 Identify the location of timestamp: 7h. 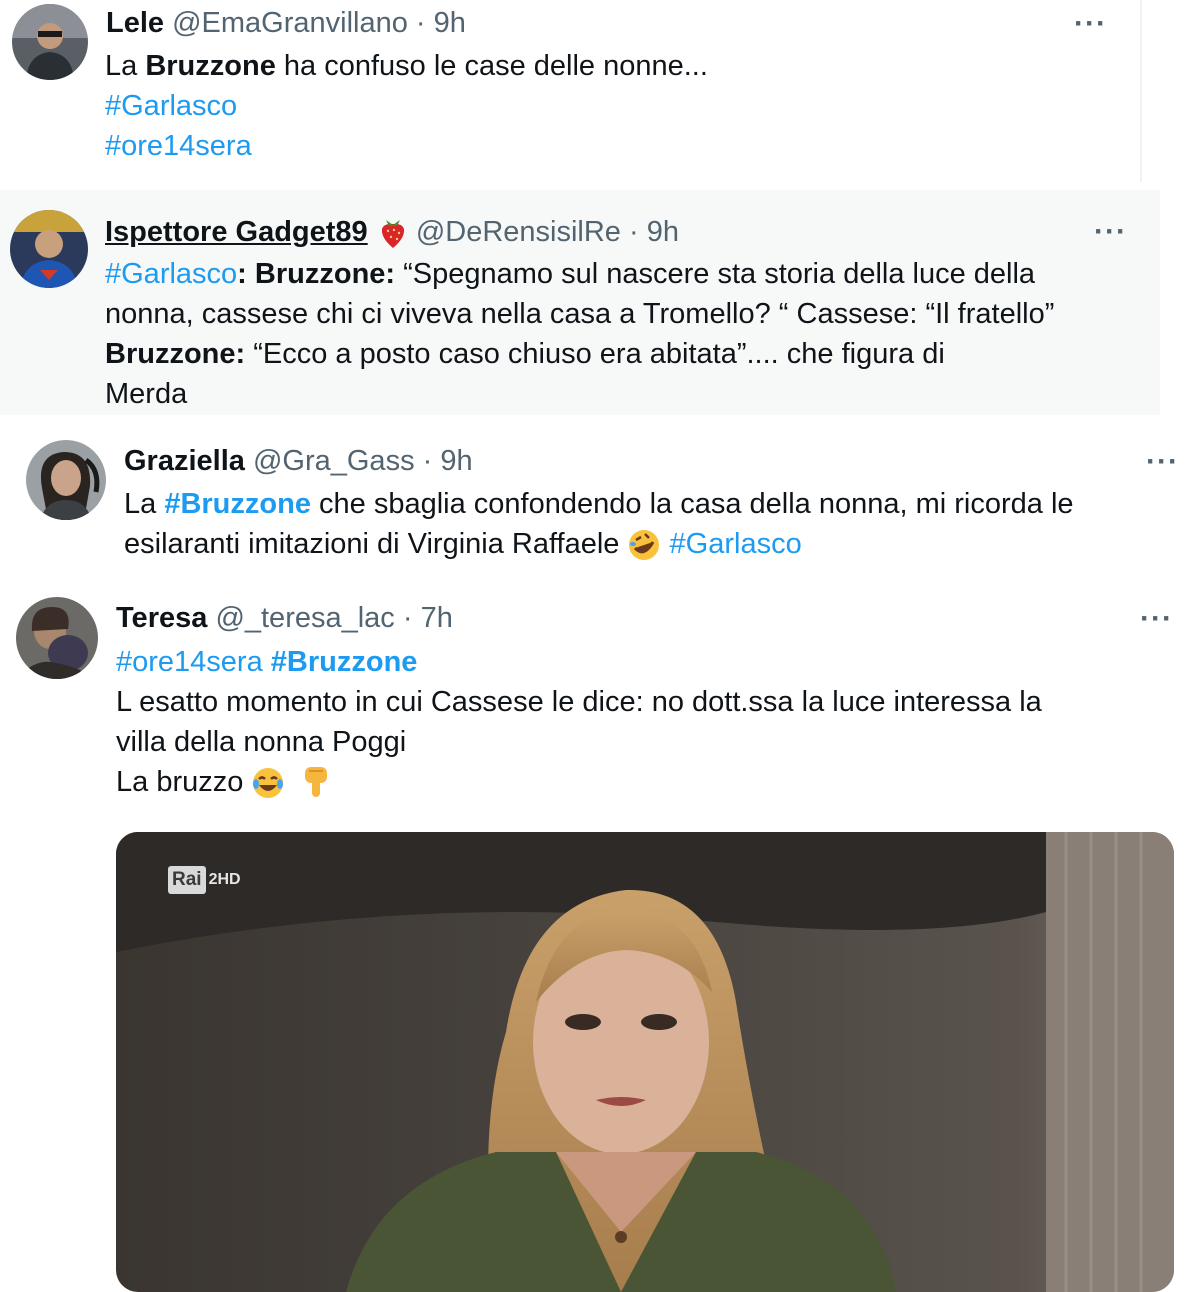
(437, 618).